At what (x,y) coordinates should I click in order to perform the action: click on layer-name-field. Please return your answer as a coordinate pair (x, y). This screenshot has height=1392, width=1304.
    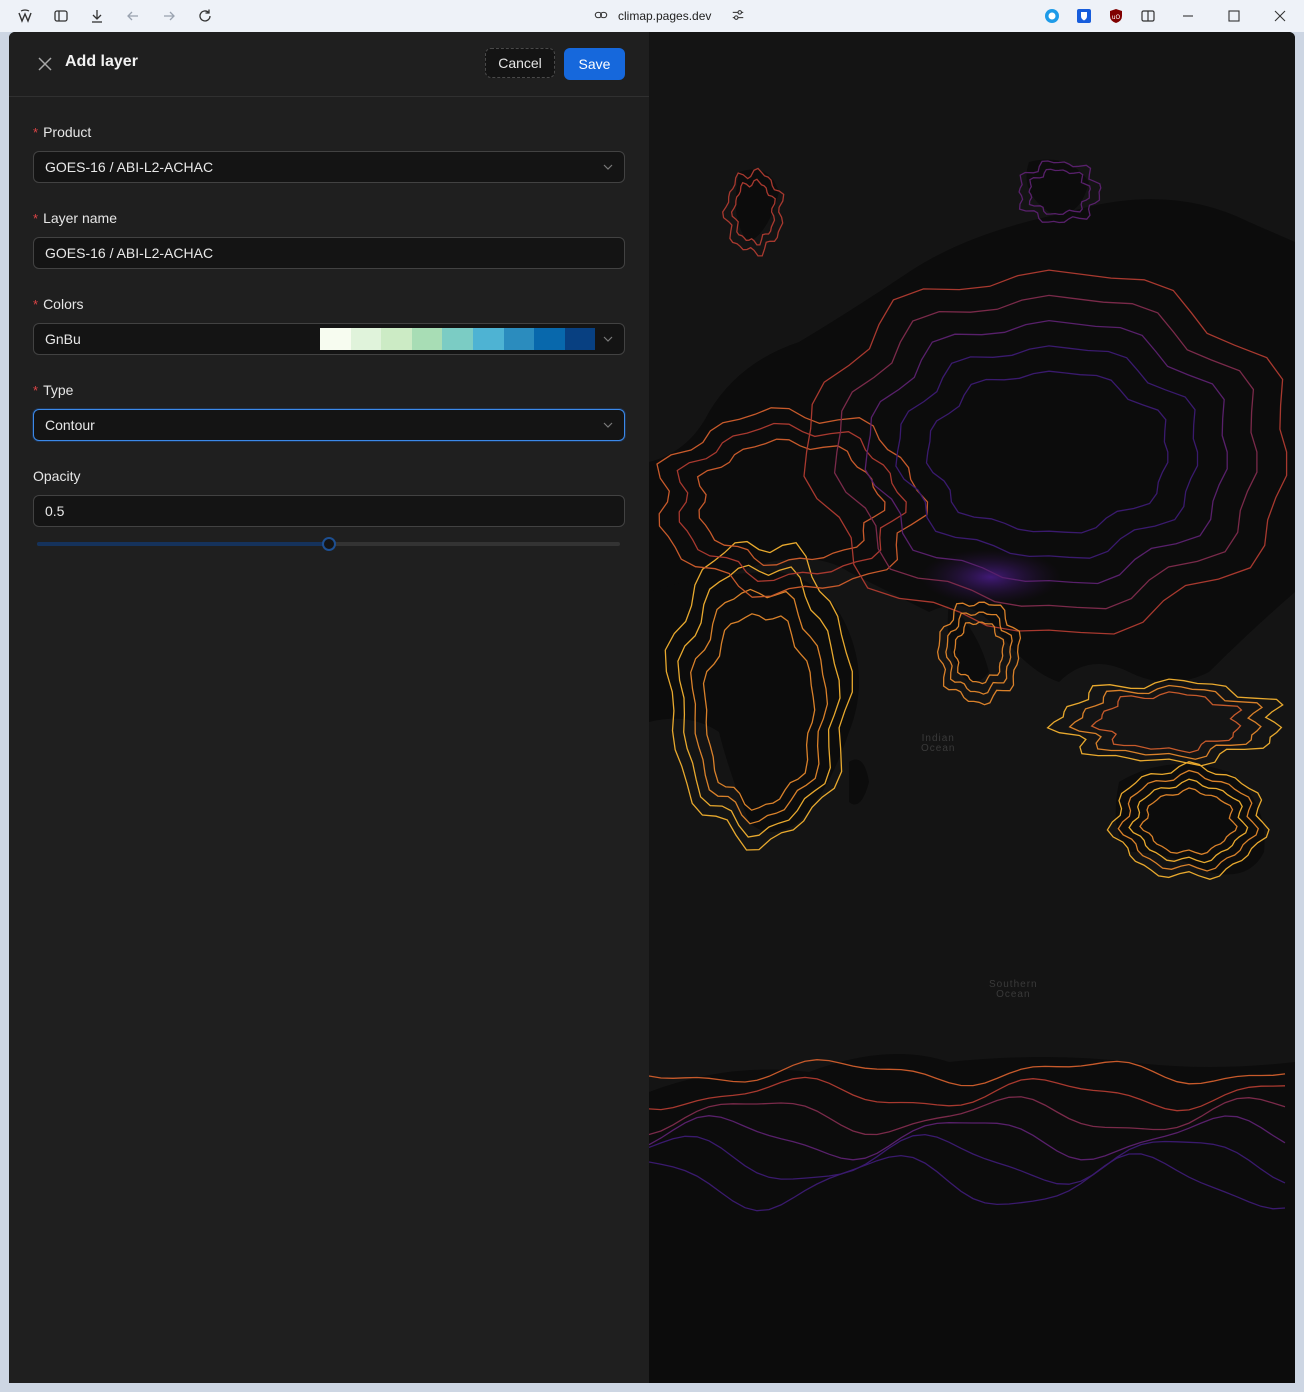
    Looking at the image, I should click on (329, 253).